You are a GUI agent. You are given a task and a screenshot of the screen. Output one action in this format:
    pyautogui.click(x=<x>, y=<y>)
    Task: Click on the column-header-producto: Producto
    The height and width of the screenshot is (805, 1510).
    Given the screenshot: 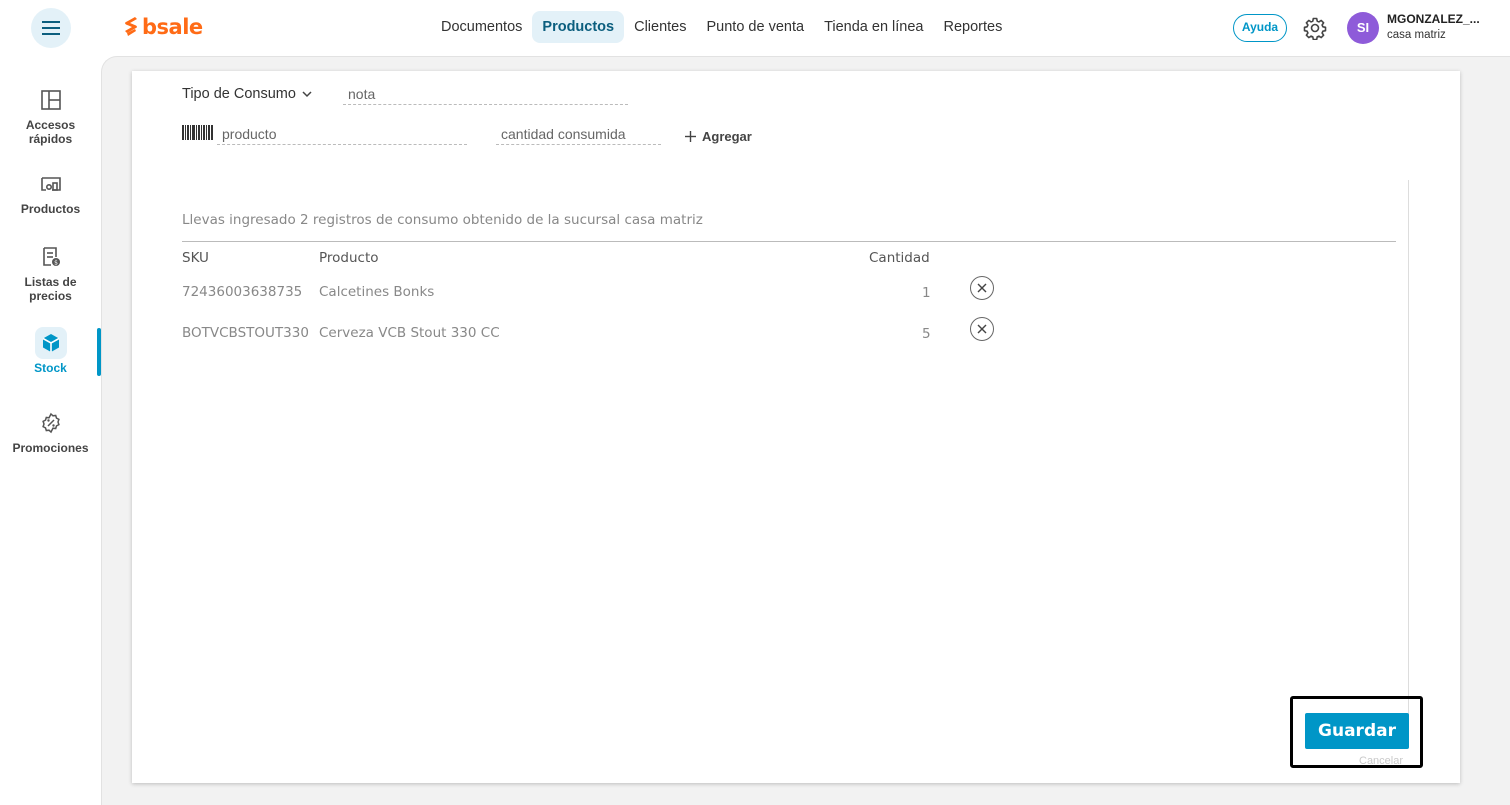 What is the action you would take?
    pyautogui.click(x=349, y=258)
    